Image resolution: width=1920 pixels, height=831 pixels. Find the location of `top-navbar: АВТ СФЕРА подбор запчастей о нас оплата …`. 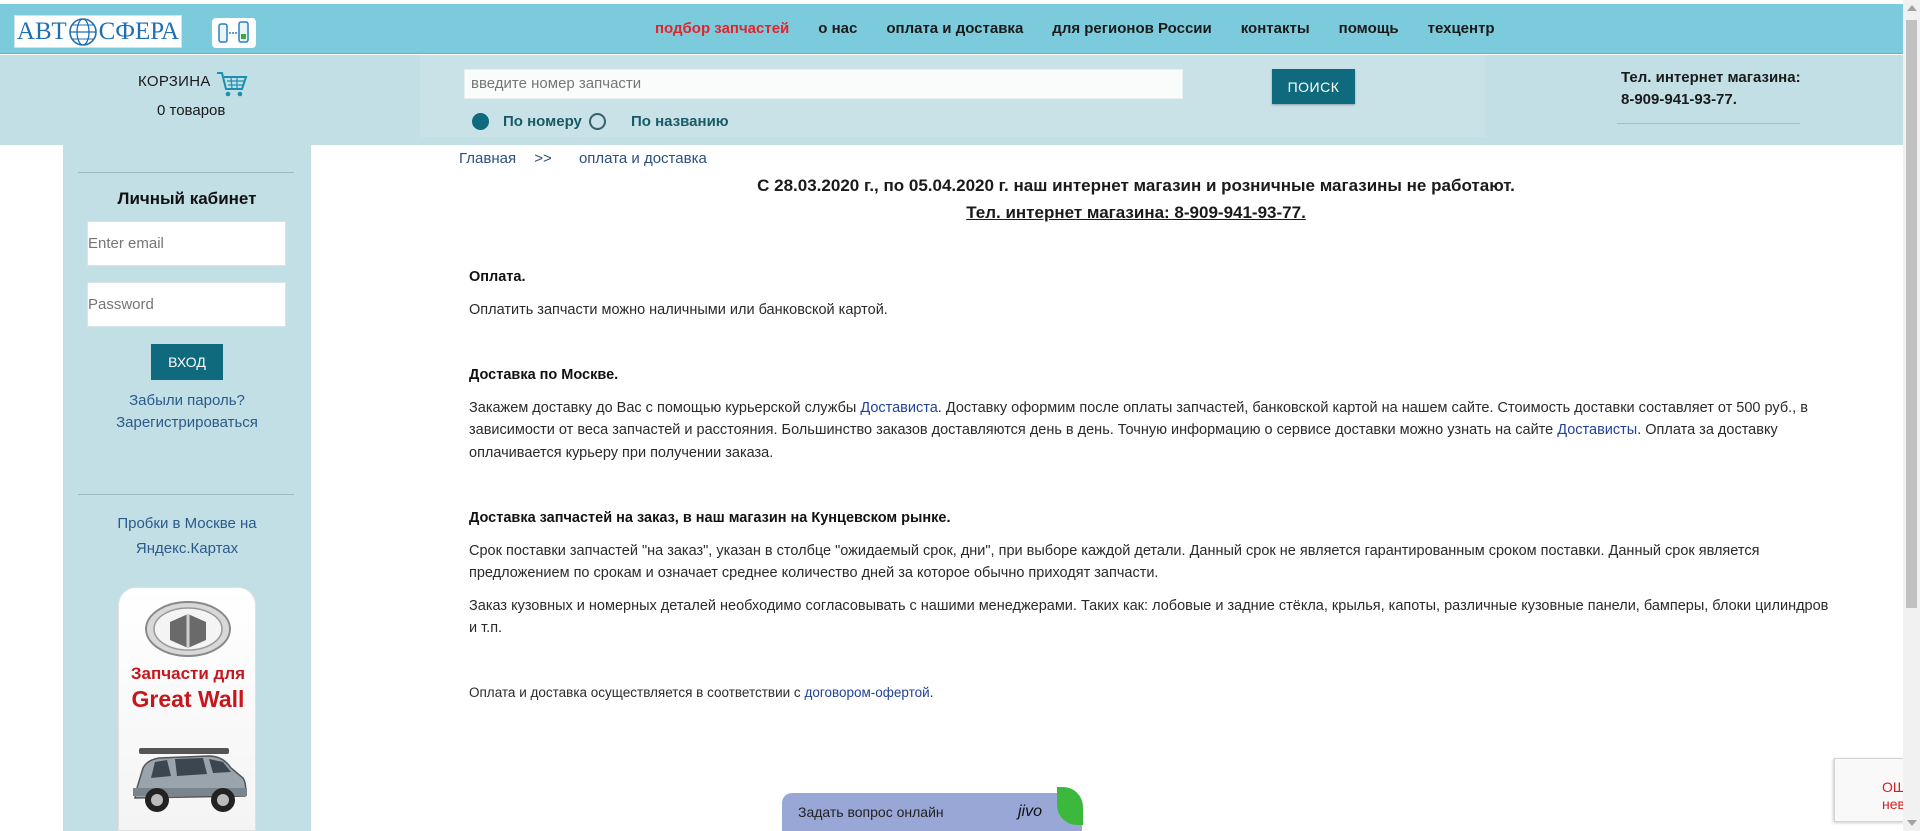

top-navbar: АВТ СФЕРА подбор запчастей о нас оплата … is located at coordinates (951, 29).